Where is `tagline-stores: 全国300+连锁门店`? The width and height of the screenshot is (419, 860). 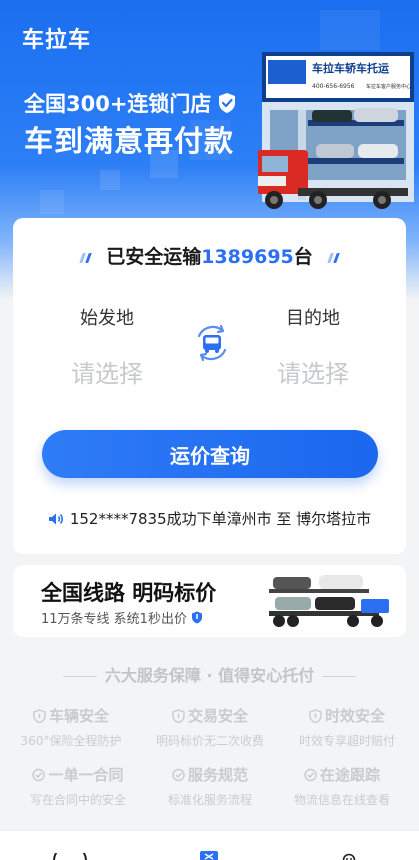 tagline-stores: 全国300+连锁门店 is located at coordinates (130, 103).